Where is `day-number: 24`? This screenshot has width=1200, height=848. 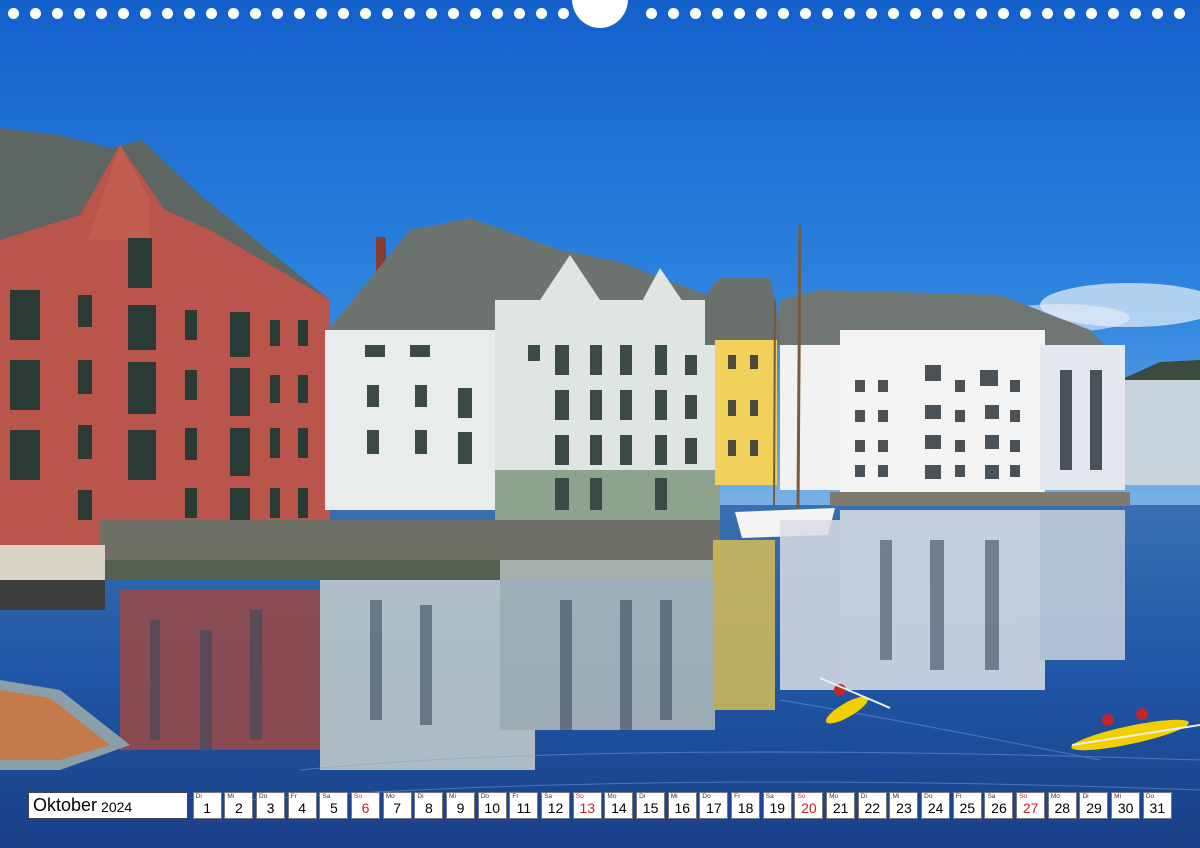
day-number: 24 is located at coordinates (935, 808).